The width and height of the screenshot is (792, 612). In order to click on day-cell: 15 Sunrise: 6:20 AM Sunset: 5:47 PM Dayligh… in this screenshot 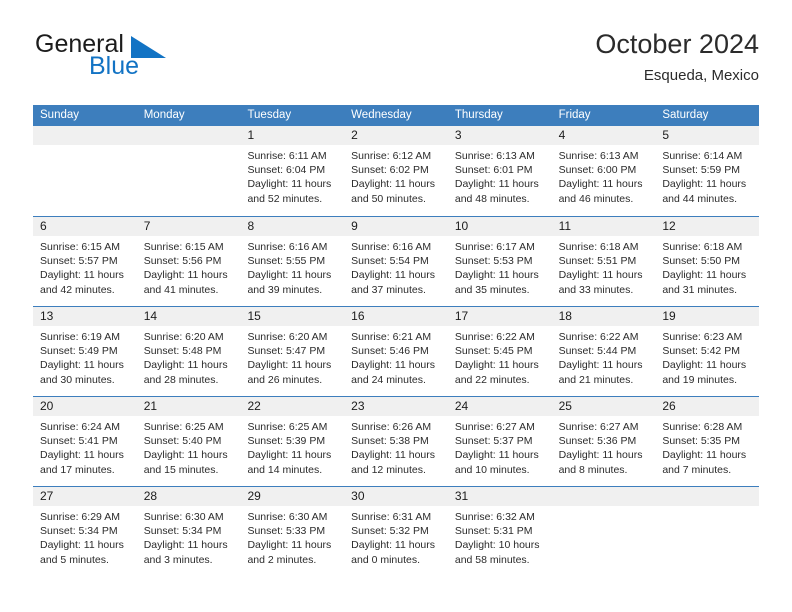, I will do `click(292, 351)`.